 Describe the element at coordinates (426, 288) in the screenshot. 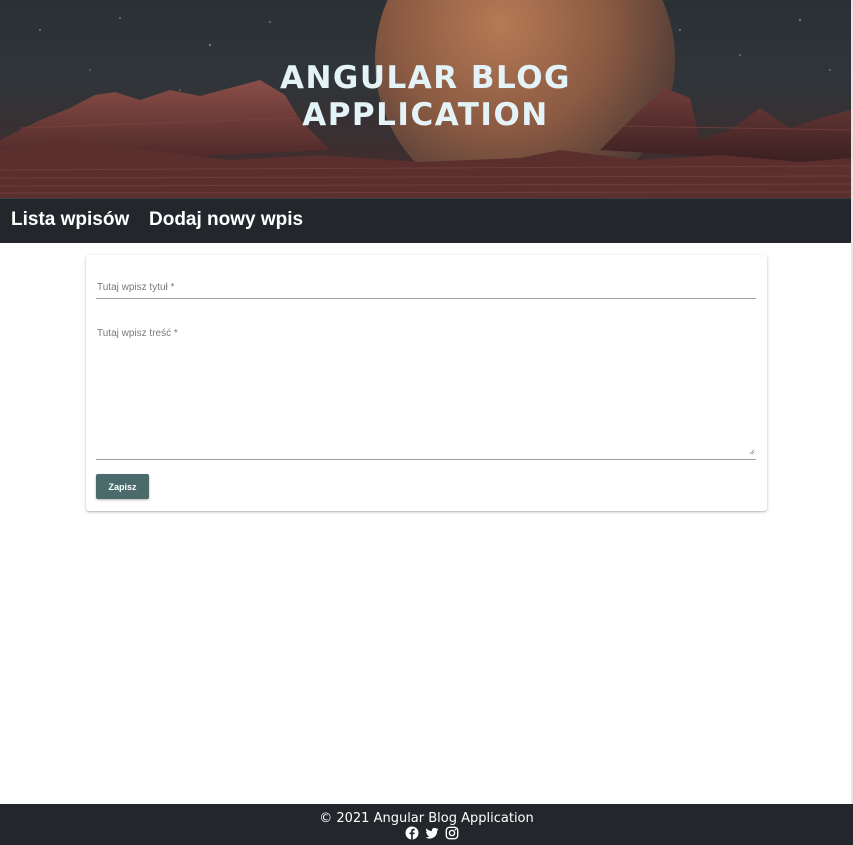

I see `title-input` at that location.